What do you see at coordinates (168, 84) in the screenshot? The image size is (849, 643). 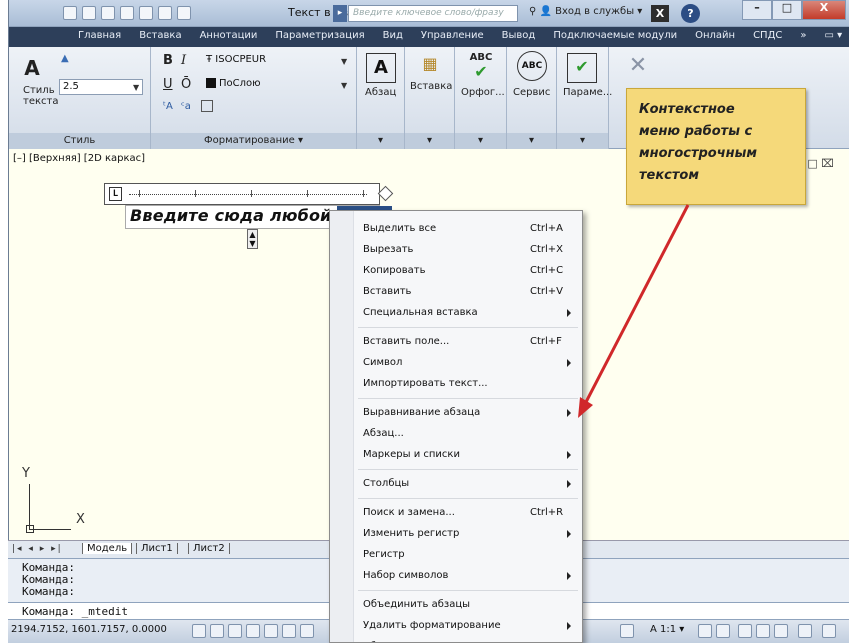 I see `underline-button: U` at bounding box center [168, 84].